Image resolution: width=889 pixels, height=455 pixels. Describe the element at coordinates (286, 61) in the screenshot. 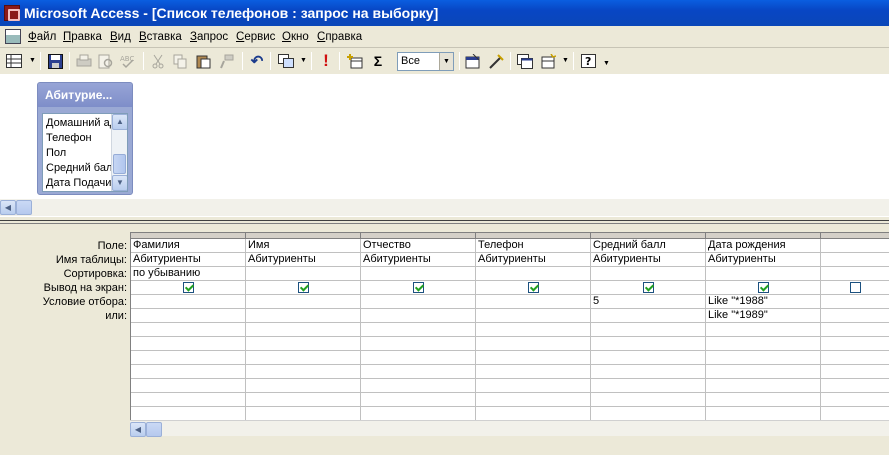

I see `query-type-icon` at that location.